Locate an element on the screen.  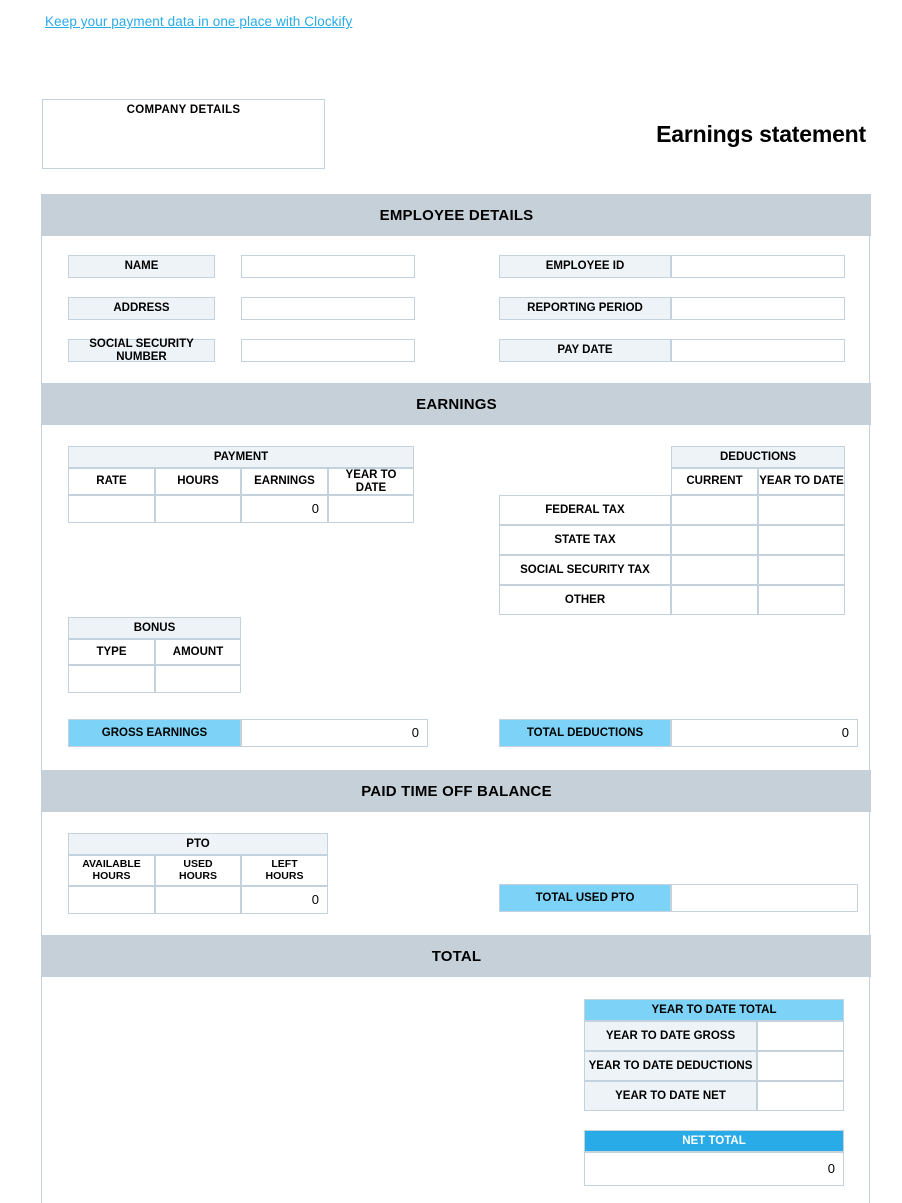
field-input-name is located at coordinates (328, 266).